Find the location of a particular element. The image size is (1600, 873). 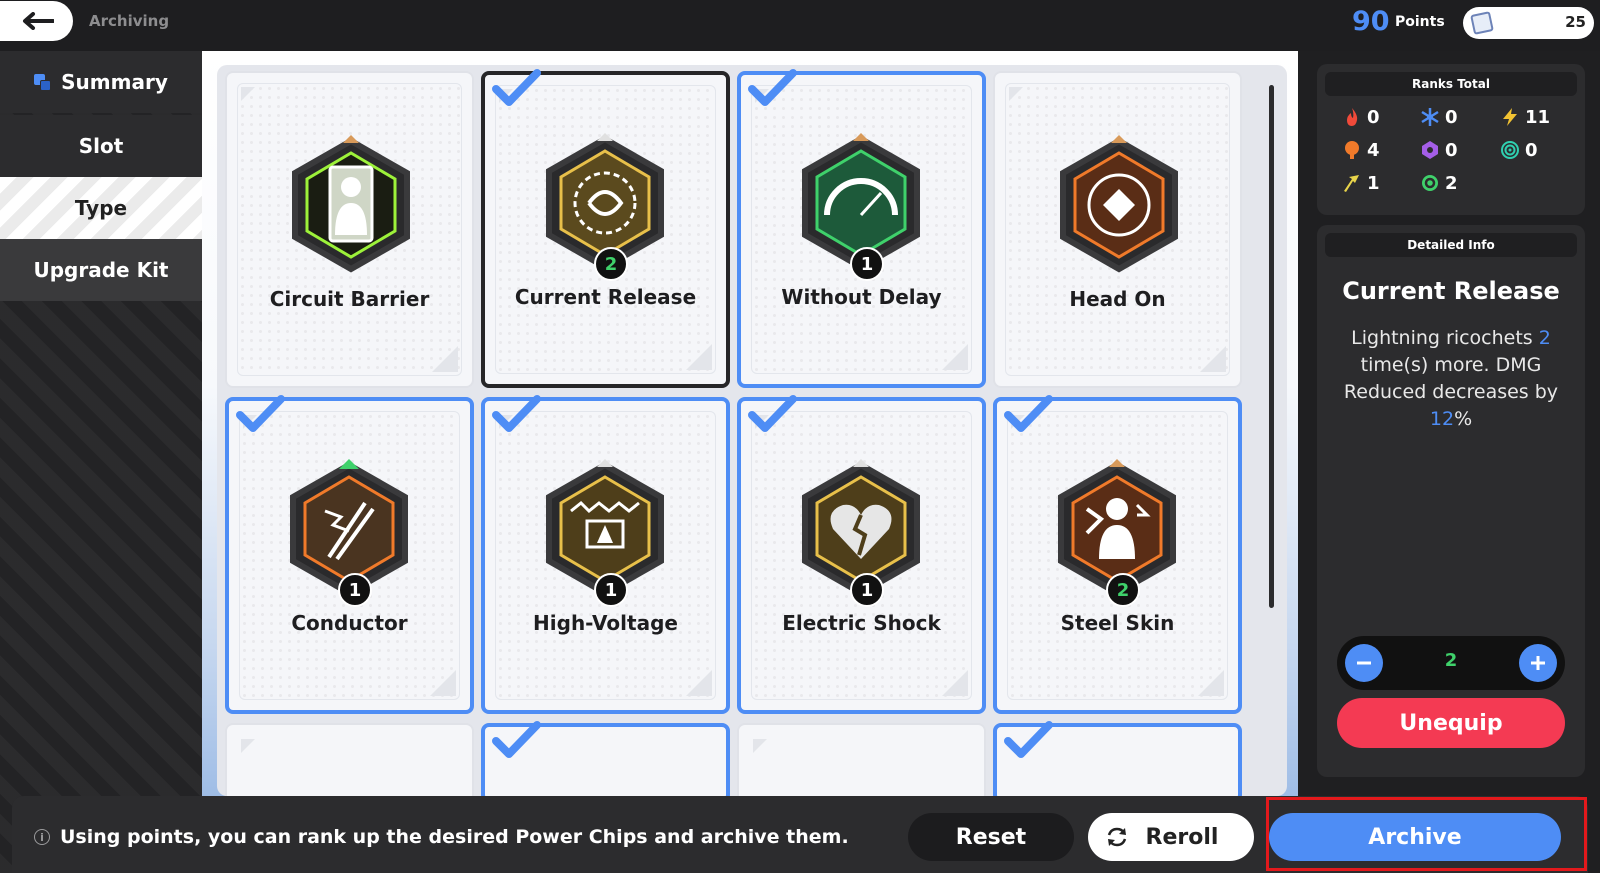

grid-scrollbar is located at coordinates (1271, 346).